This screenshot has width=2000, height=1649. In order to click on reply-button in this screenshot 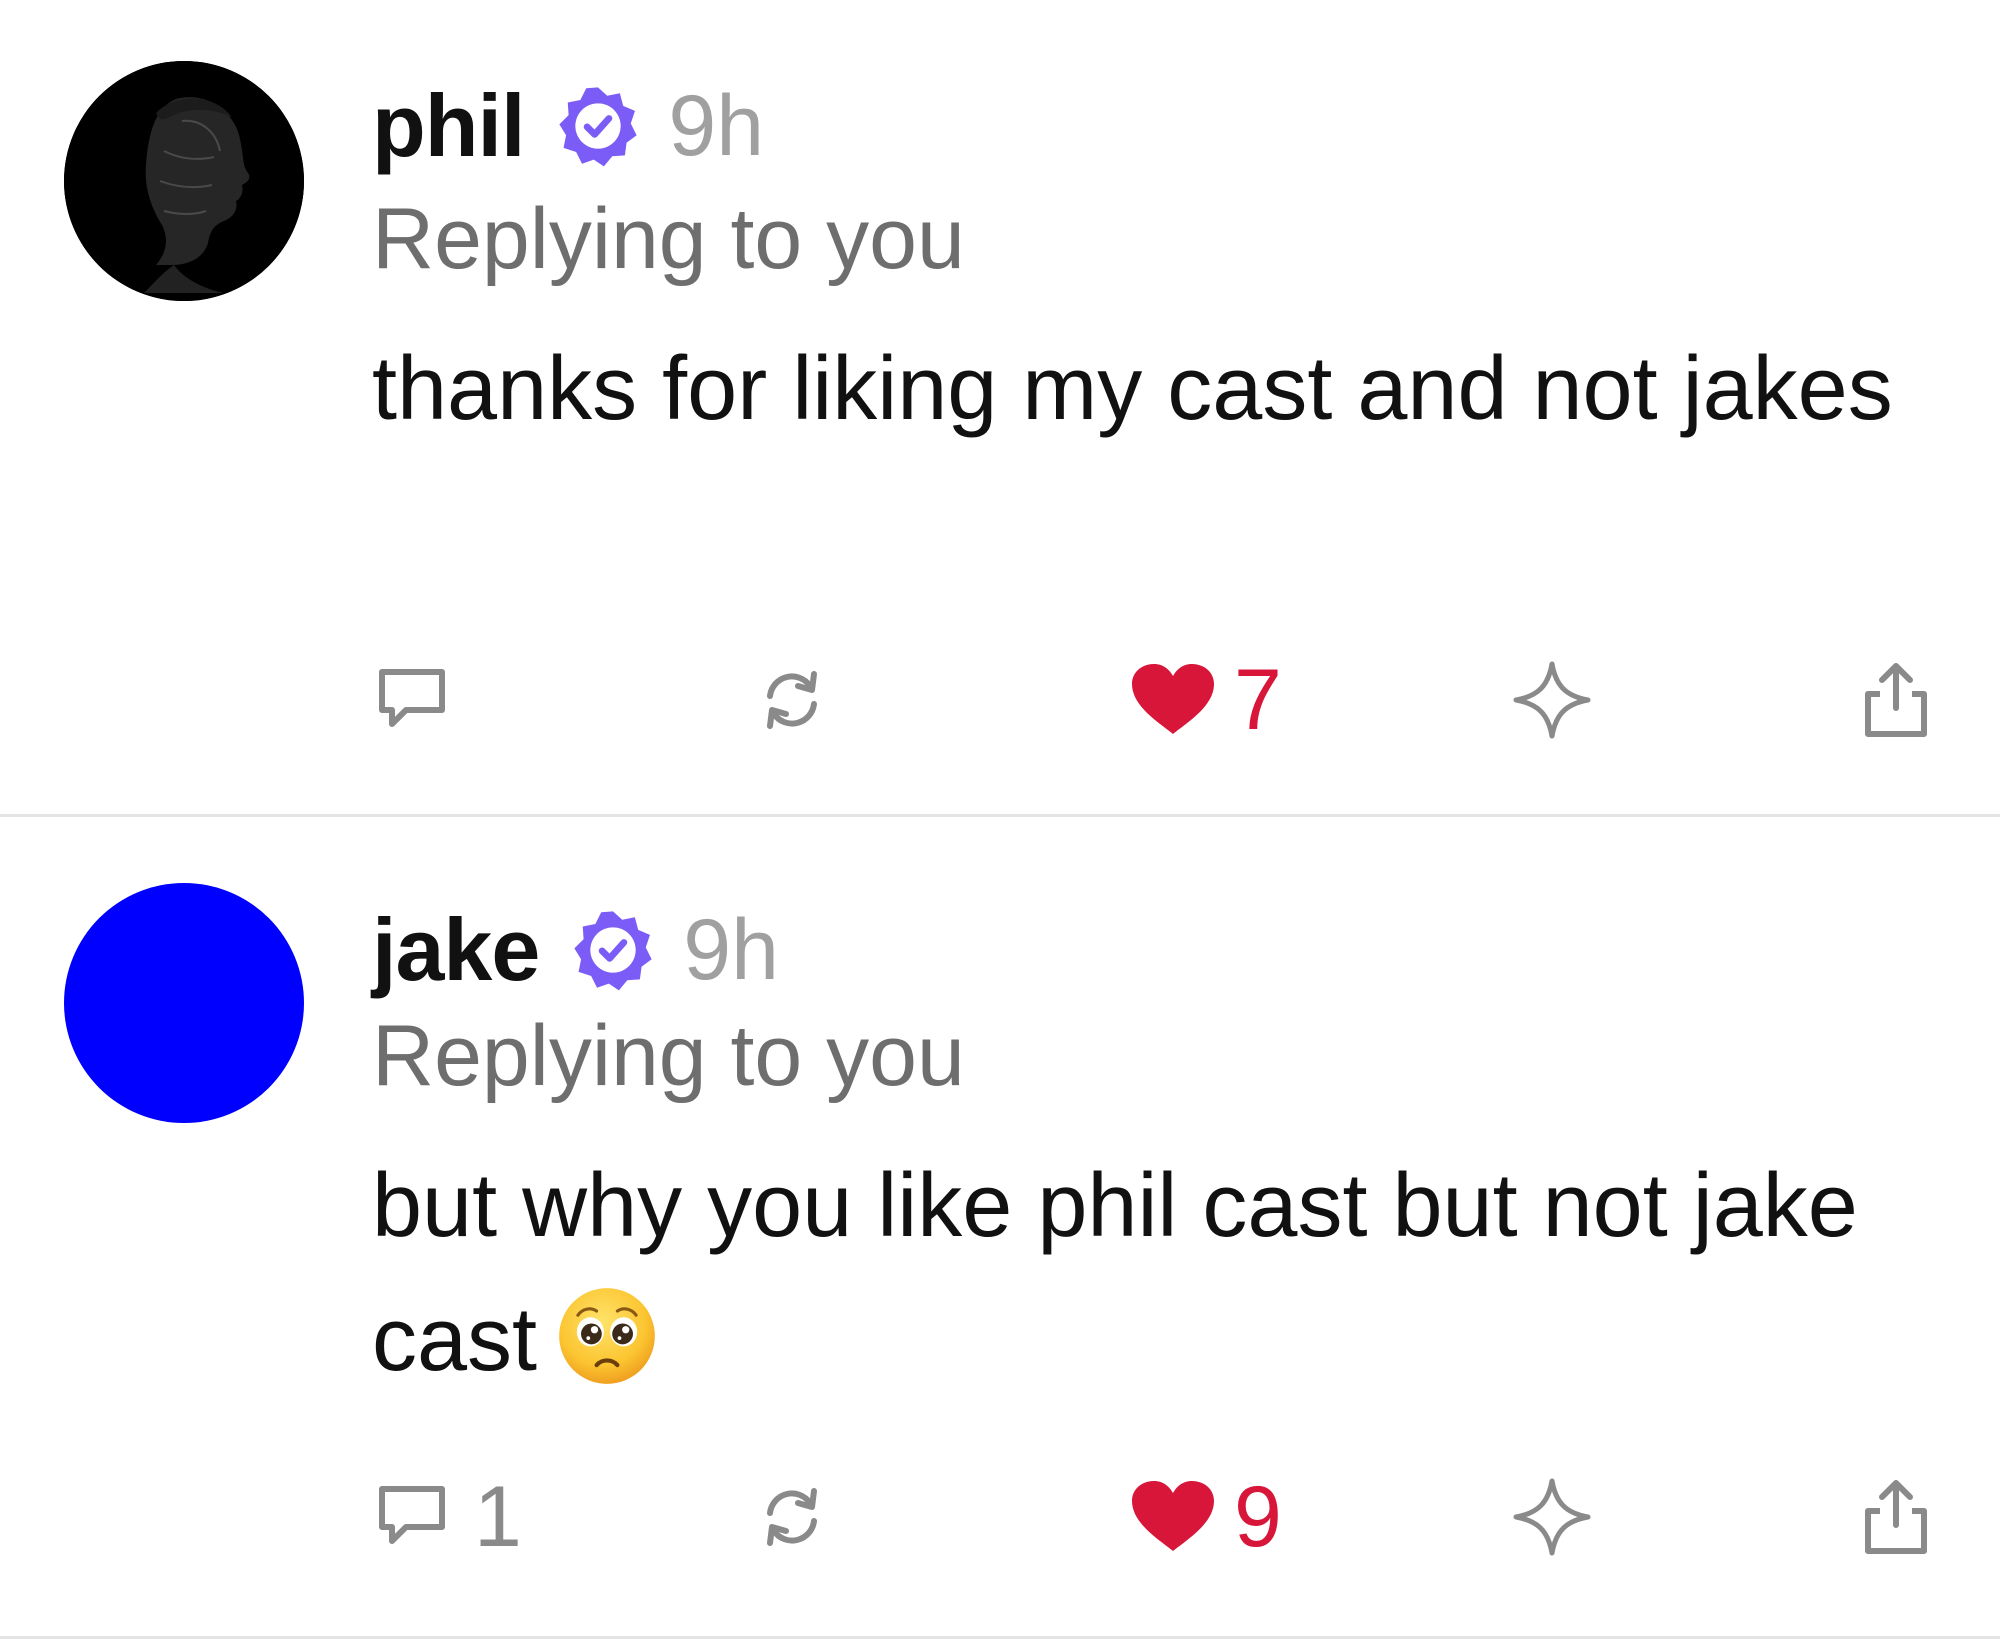, I will do `click(412, 700)`.